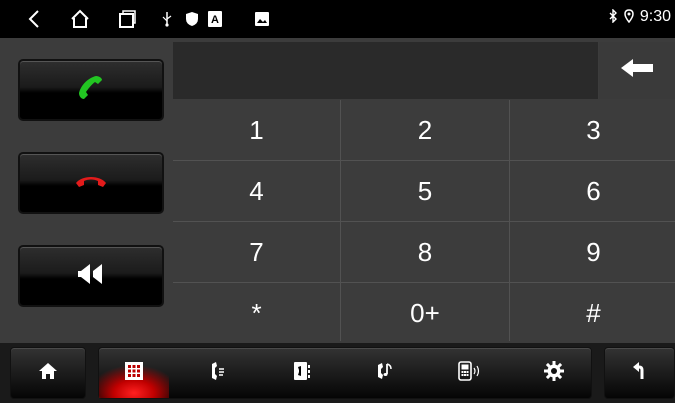 The height and width of the screenshot is (403, 675). I want to click on bluetooth-icon, so click(613, 16).